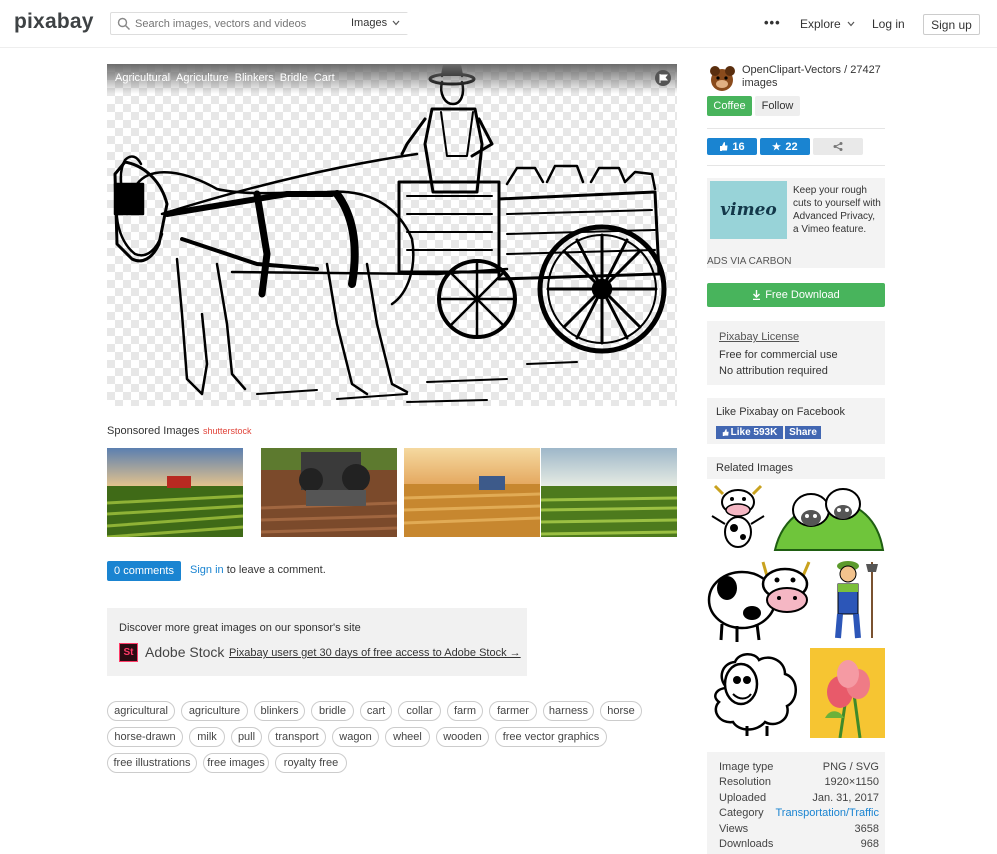  I want to click on free-download-button: Free Download, so click(796, 295).